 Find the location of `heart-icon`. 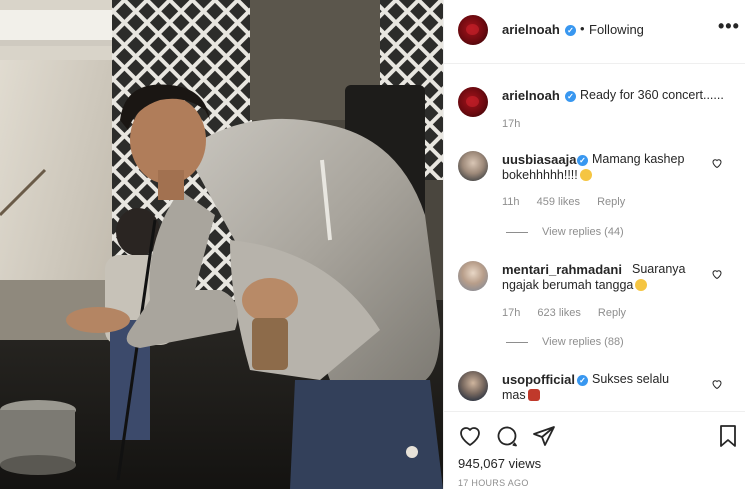

heart-icon is located at coordinates (470, 436).